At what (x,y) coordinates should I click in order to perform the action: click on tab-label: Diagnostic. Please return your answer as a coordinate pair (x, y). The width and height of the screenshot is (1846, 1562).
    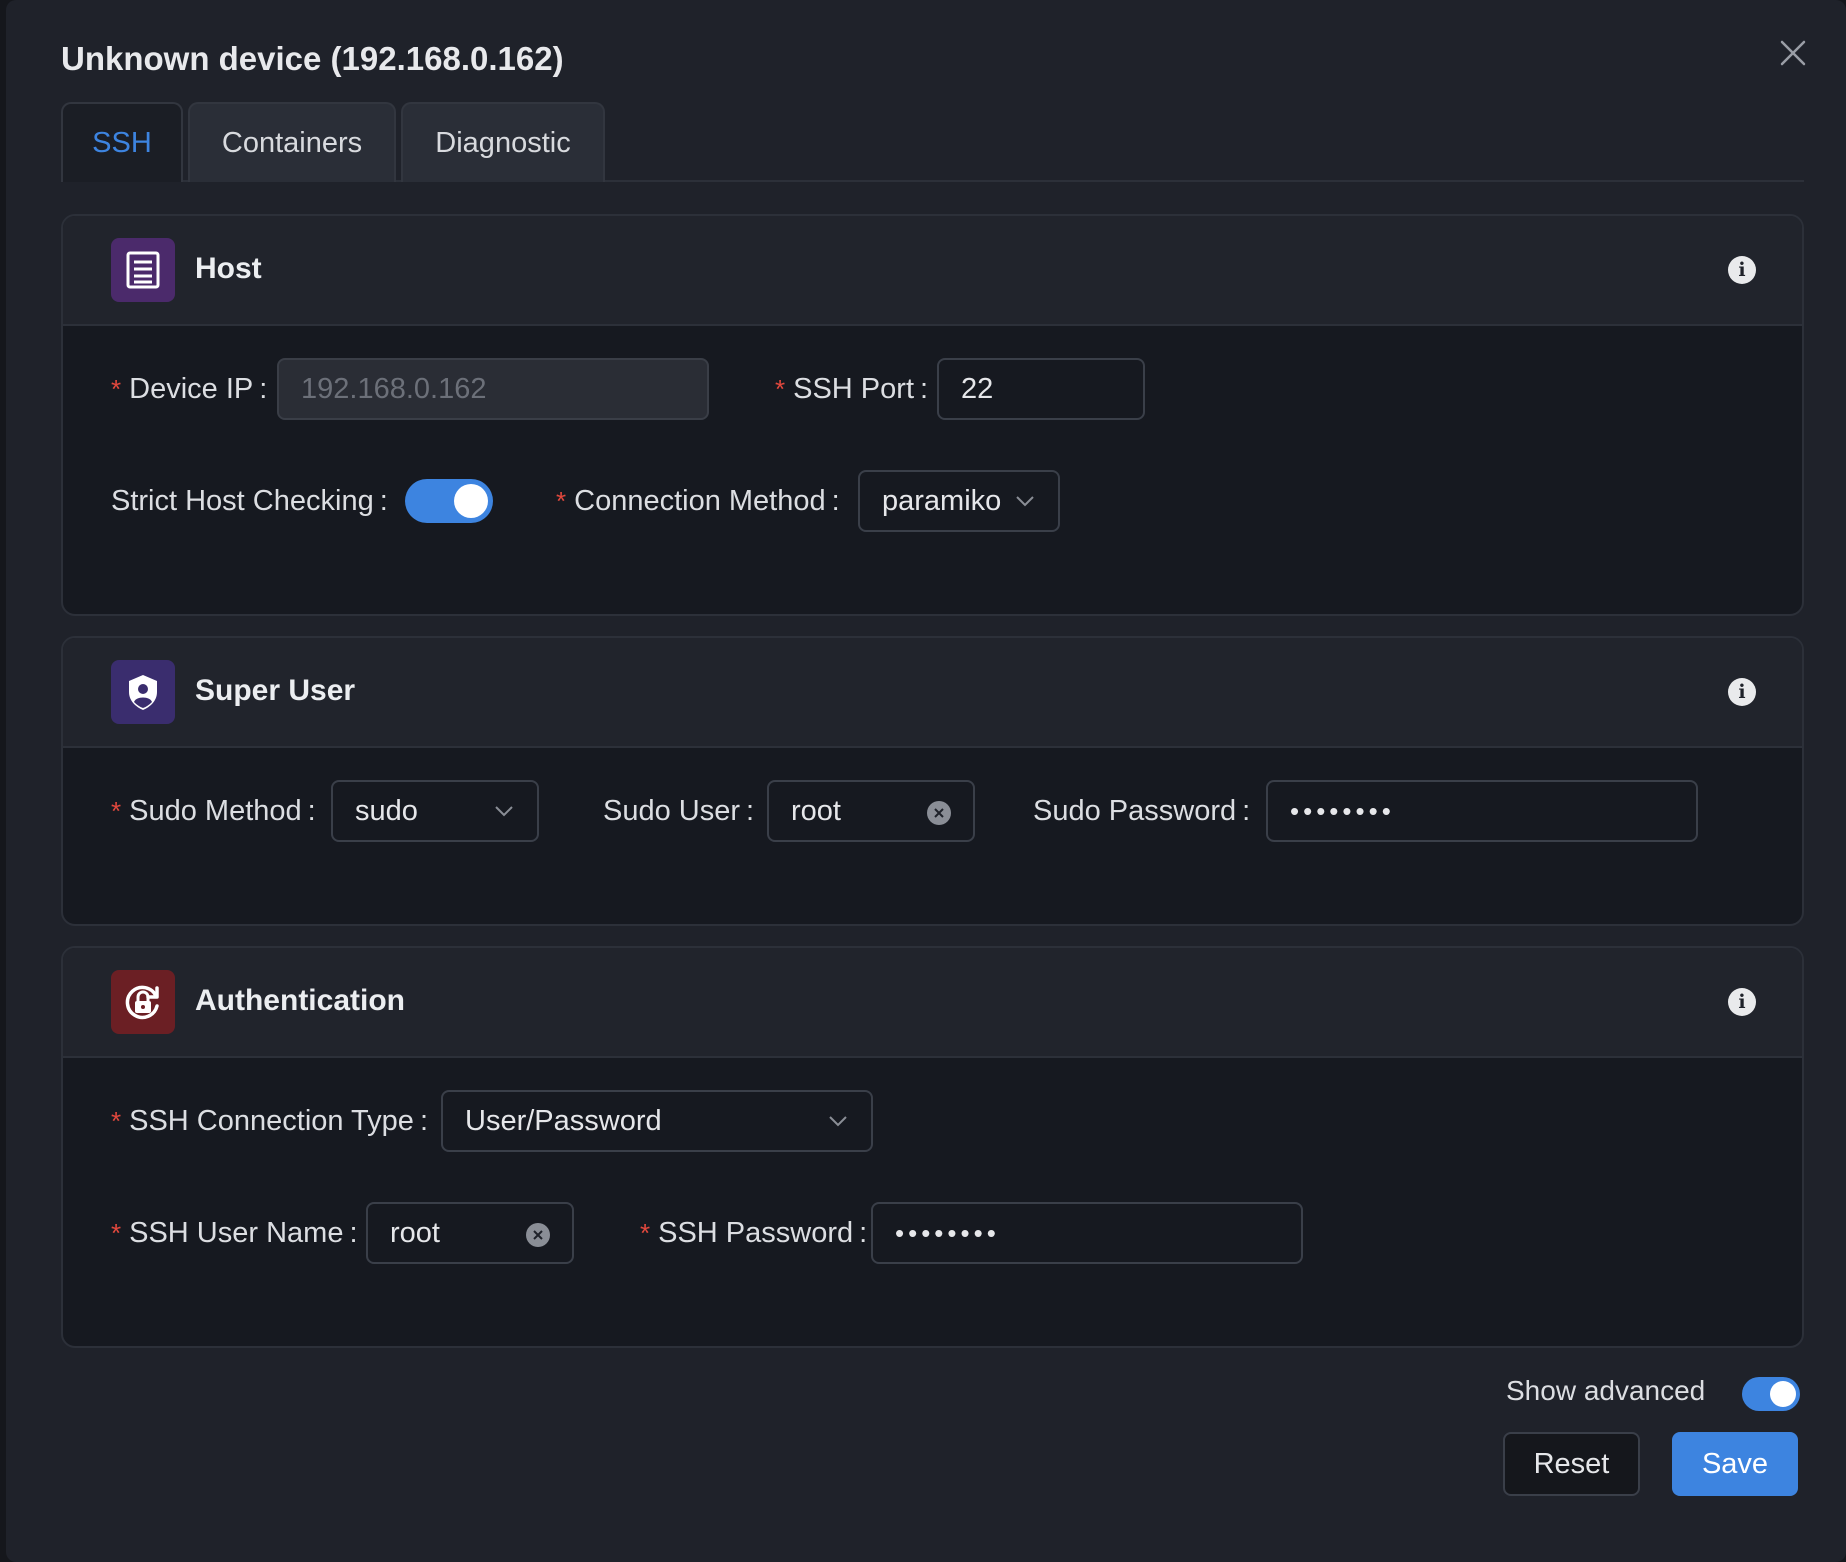
    Looking at the image, I should click on (503, 142).